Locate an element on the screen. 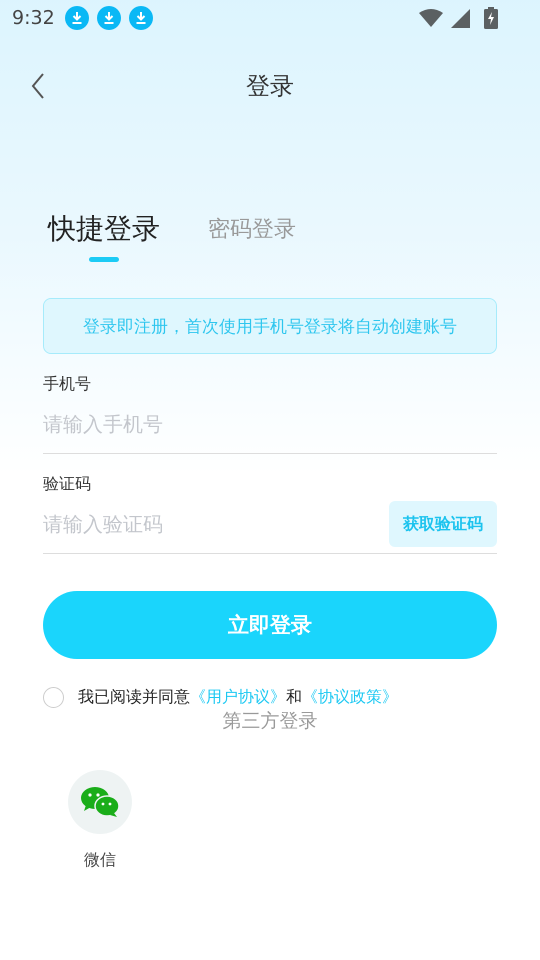  field-label: 手机号 is located at coordinates (67, 384).